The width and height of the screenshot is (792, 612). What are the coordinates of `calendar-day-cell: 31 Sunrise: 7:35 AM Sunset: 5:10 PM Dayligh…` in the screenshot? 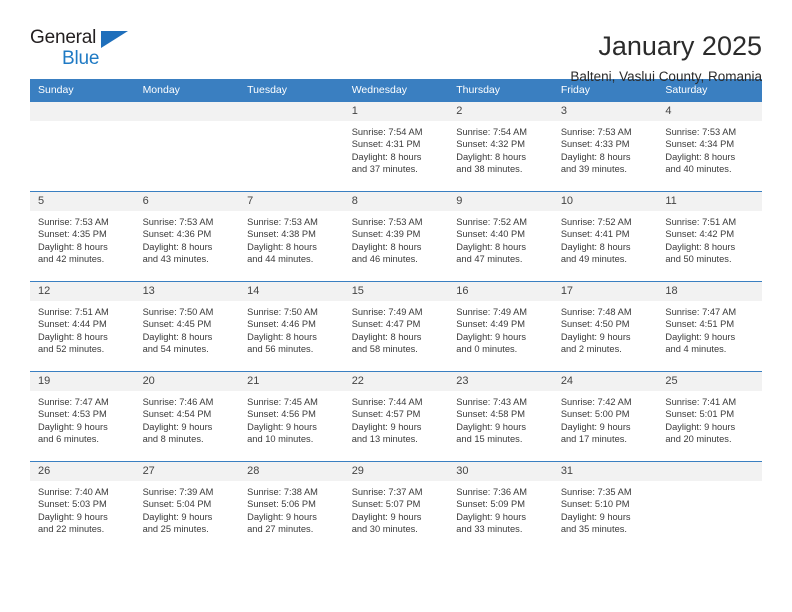 It's located at (605, 506).